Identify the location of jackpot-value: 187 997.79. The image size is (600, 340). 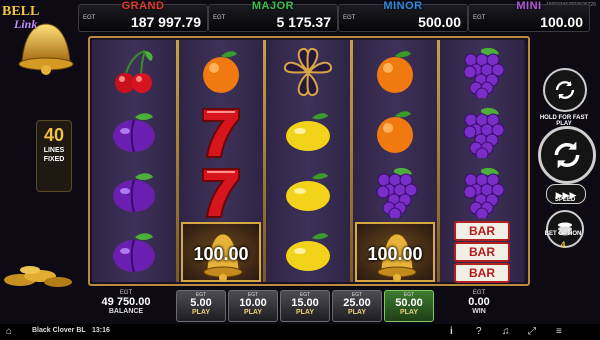
(165, 22).